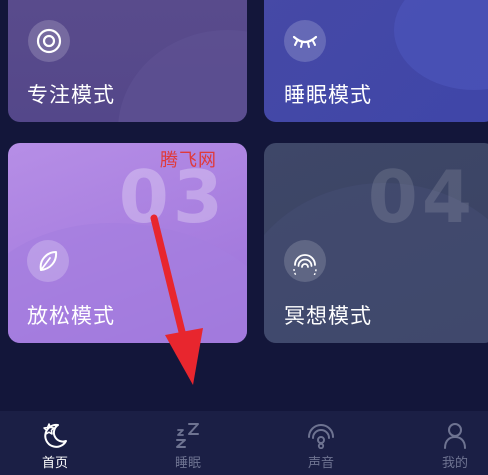 The height and width of the screenshot is (475, 488). Describe the element at coordinates (187, 435) in the screenshot. I see `zzz-sleep-icon` at that location.